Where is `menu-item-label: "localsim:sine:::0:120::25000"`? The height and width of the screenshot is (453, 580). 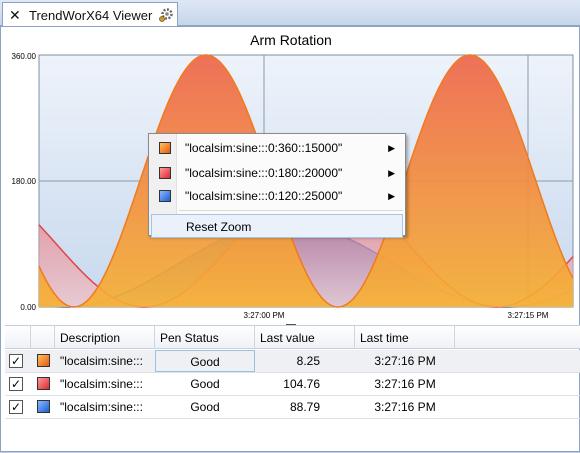 menu-item-label: "localsim:sine:::0:120::25000" is located at coordinates (264, 196).